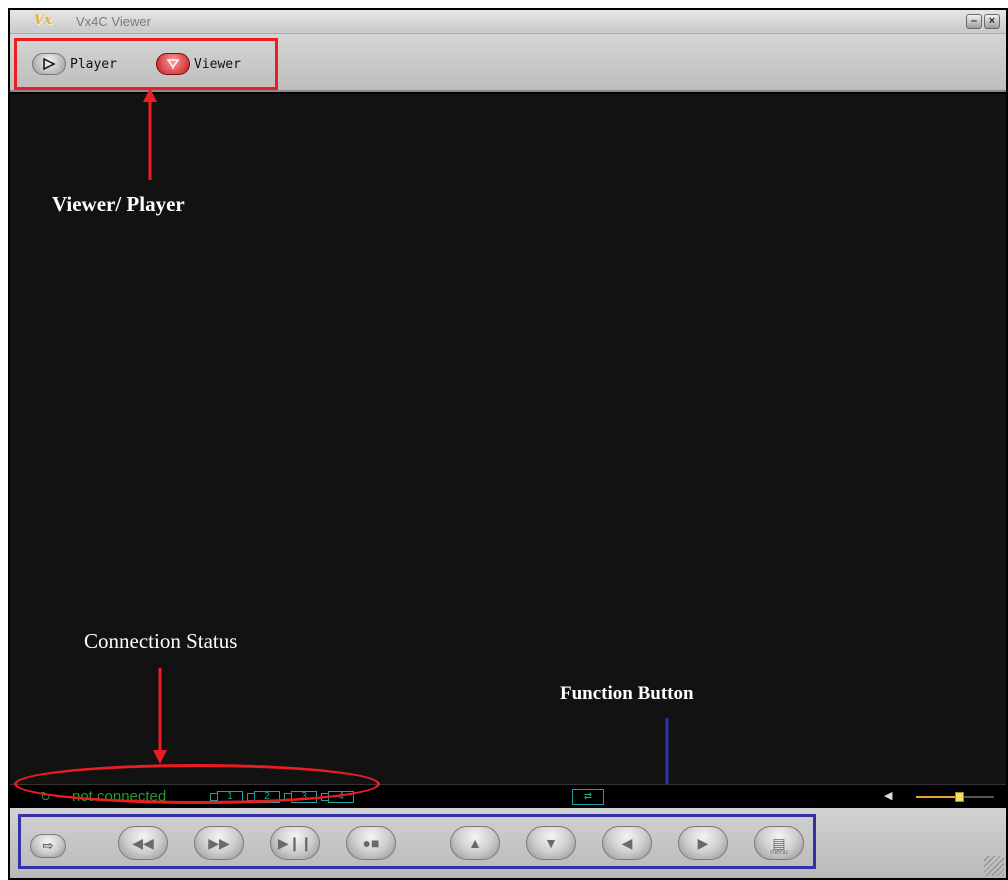 The width and height of the screenshot is (1008, 880). Describe the element at coordinates (160, 716) in the screenshot. I see `connection-status-arrow` at that location.